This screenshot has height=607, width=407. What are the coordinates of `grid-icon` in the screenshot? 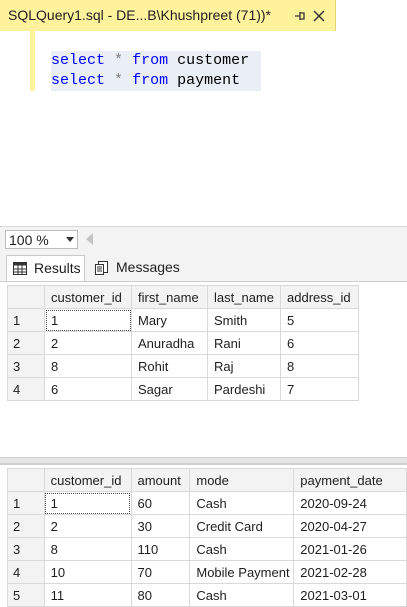 It's located at (20, 268).